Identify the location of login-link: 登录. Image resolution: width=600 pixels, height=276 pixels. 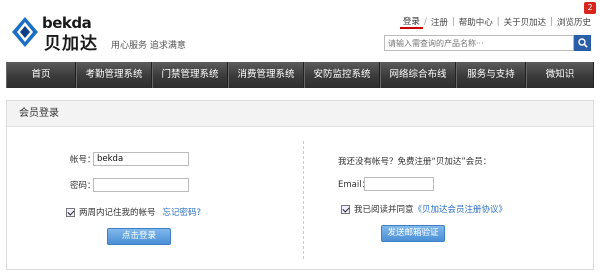
(411, 22).